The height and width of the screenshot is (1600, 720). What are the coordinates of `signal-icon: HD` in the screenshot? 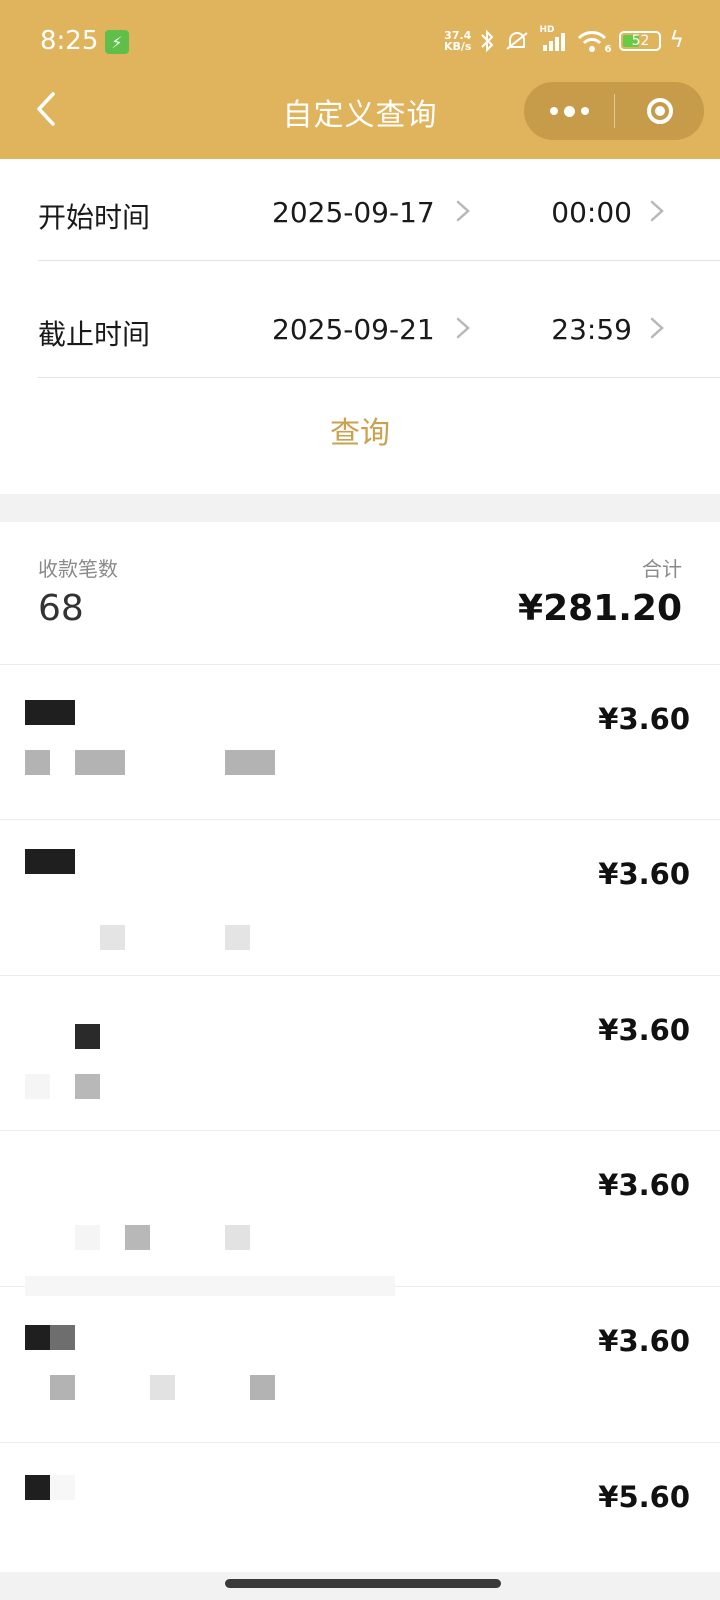 It's located at (554, 39).